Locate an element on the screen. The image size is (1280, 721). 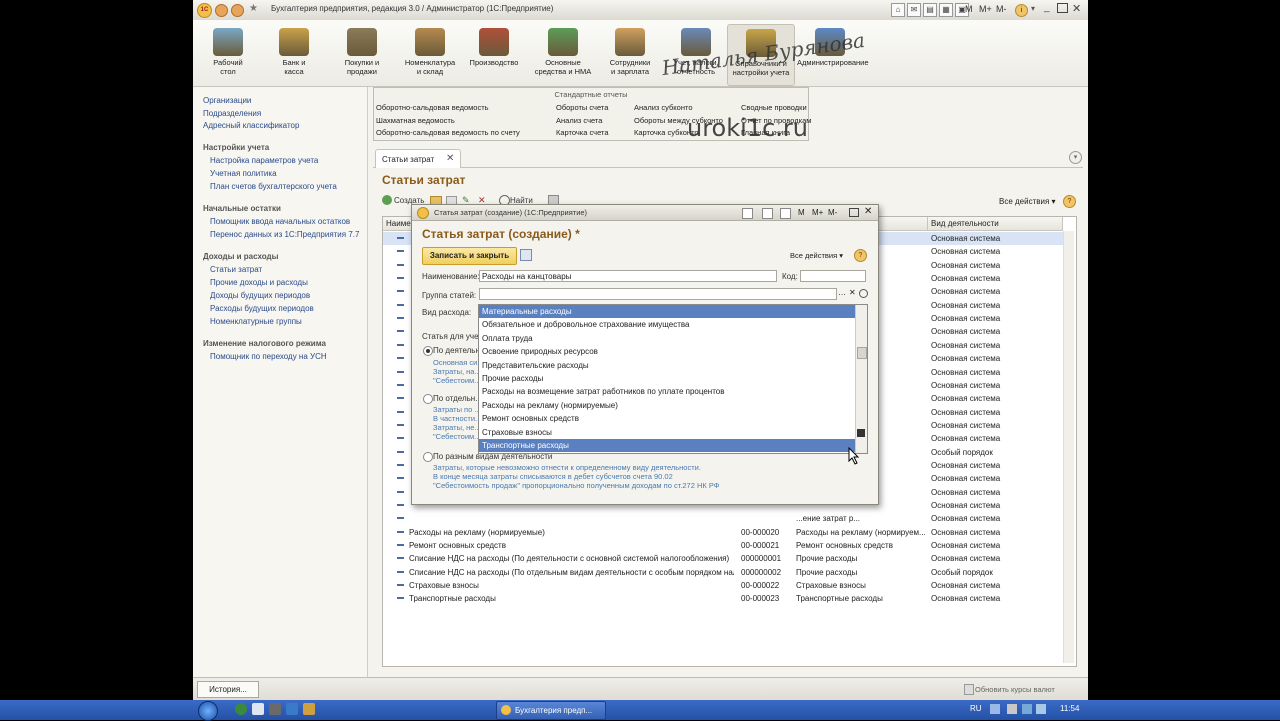
section-4: Производство is located at coordinates (494, 54).